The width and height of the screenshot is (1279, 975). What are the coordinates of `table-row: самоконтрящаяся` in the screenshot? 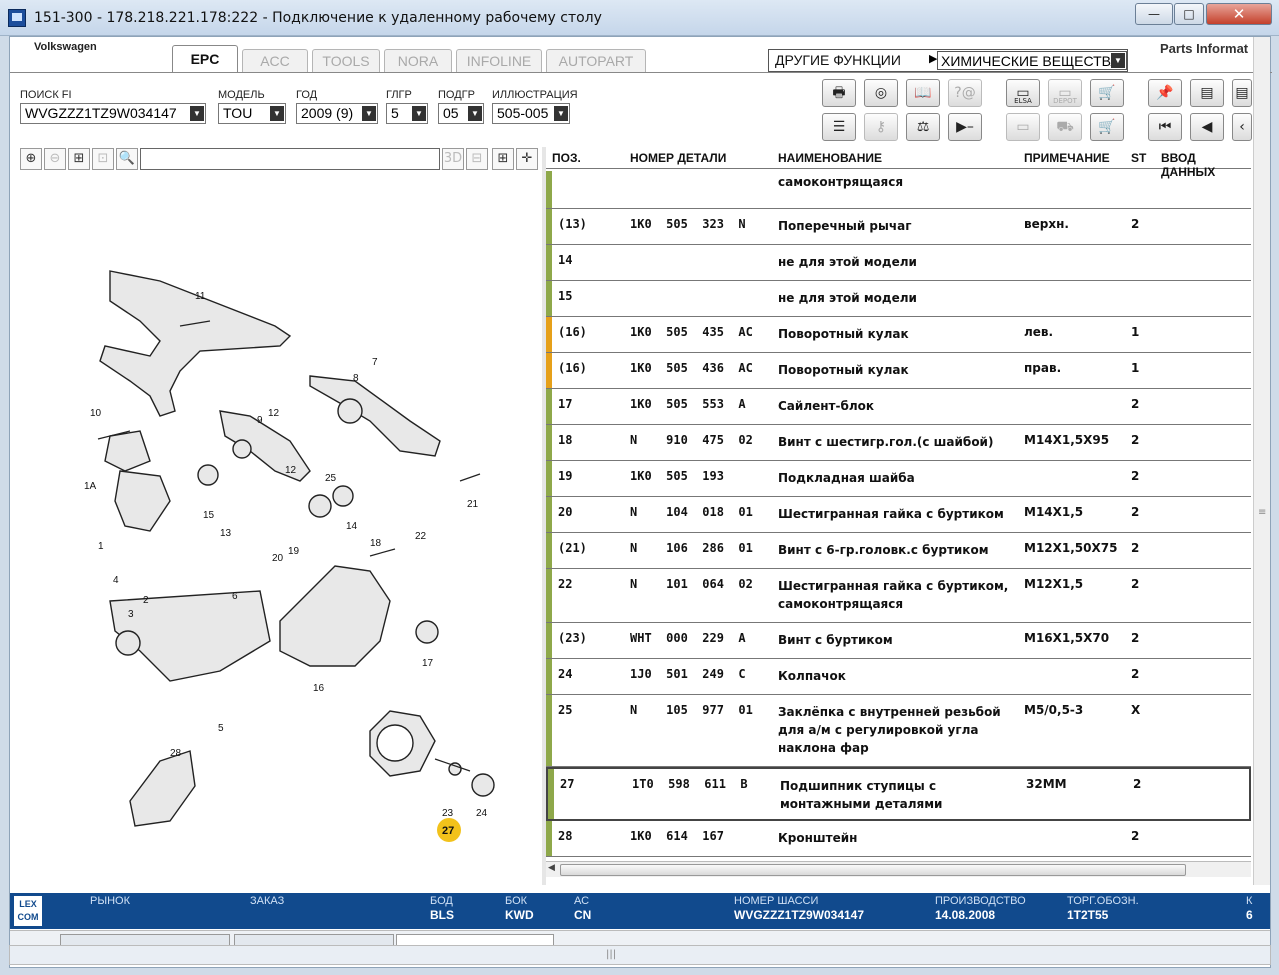 It's located at (898, 190).